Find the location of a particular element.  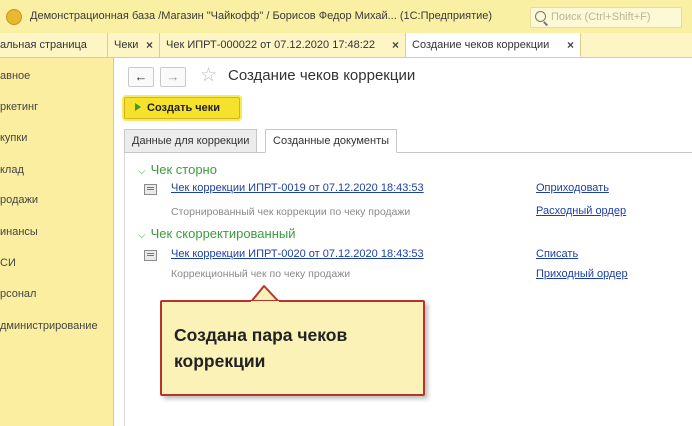

callout-text: Создана пара чеков коррекции is located at coordinates (261, 348).